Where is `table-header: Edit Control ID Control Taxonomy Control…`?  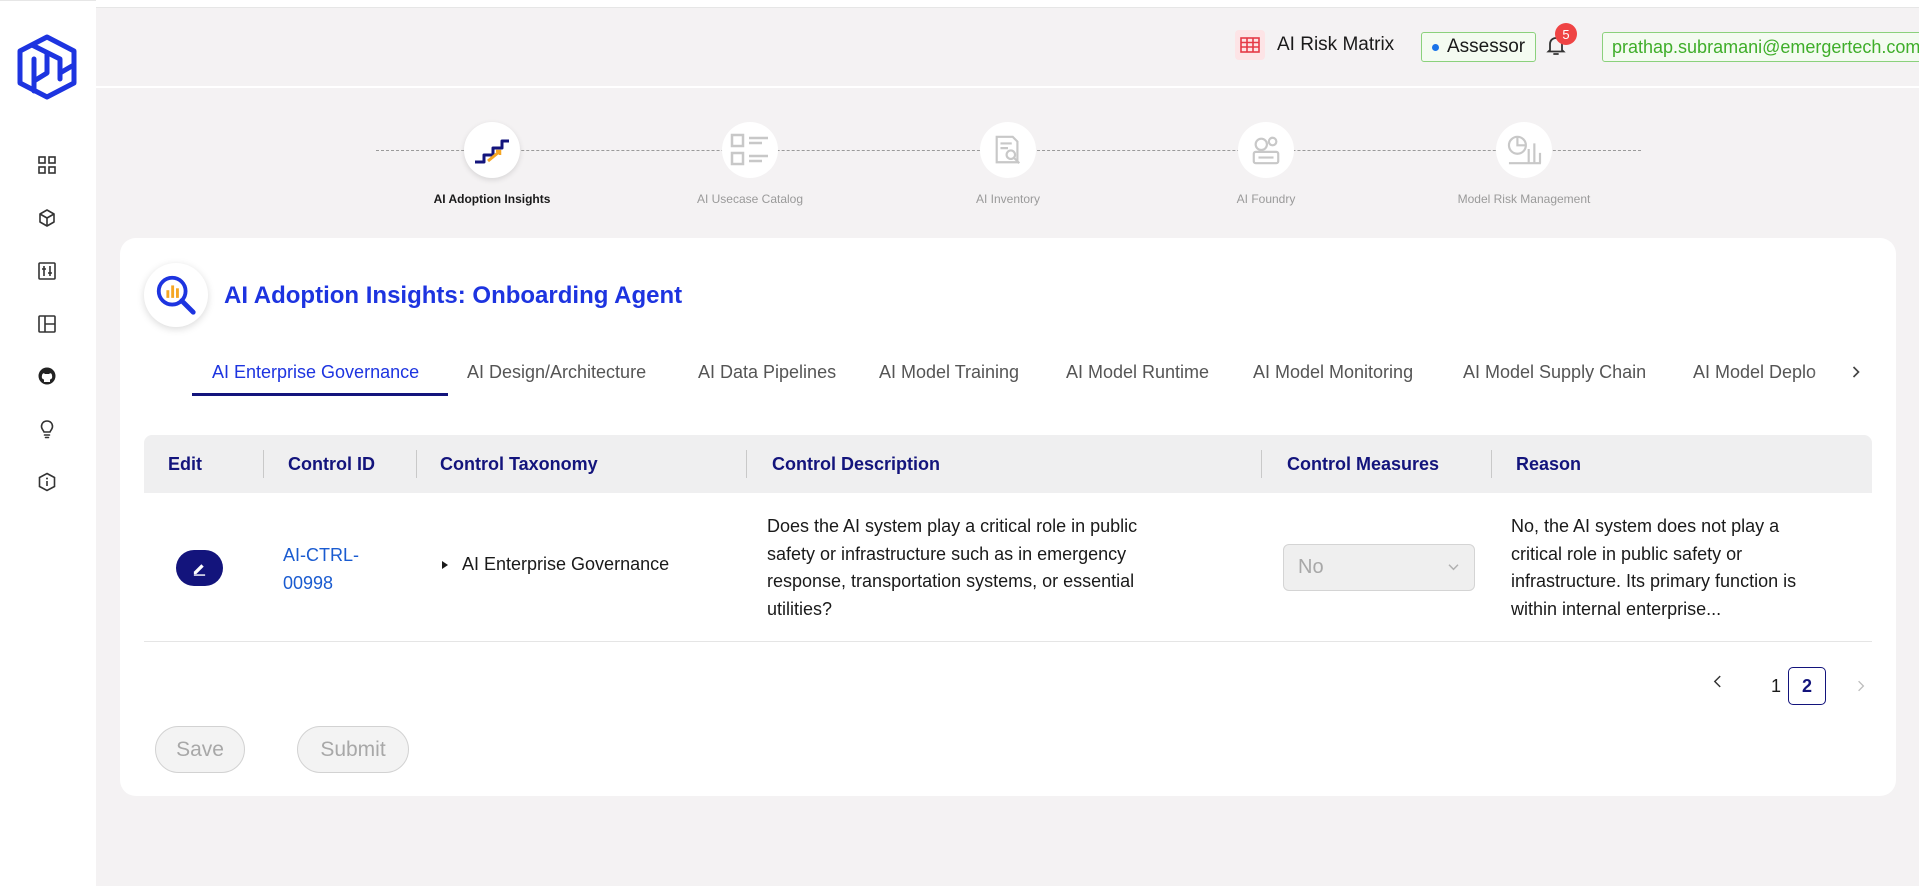 table-header: Edit Control ID Control Taxonomy Control… is located at coordinates (1008, 464).